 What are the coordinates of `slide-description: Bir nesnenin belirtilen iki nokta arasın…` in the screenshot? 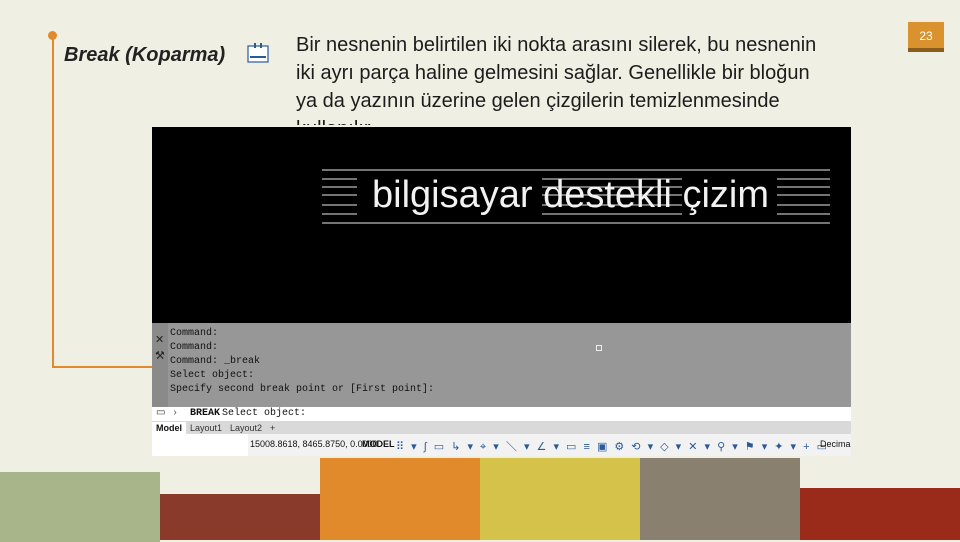 It's located at (556, 79).